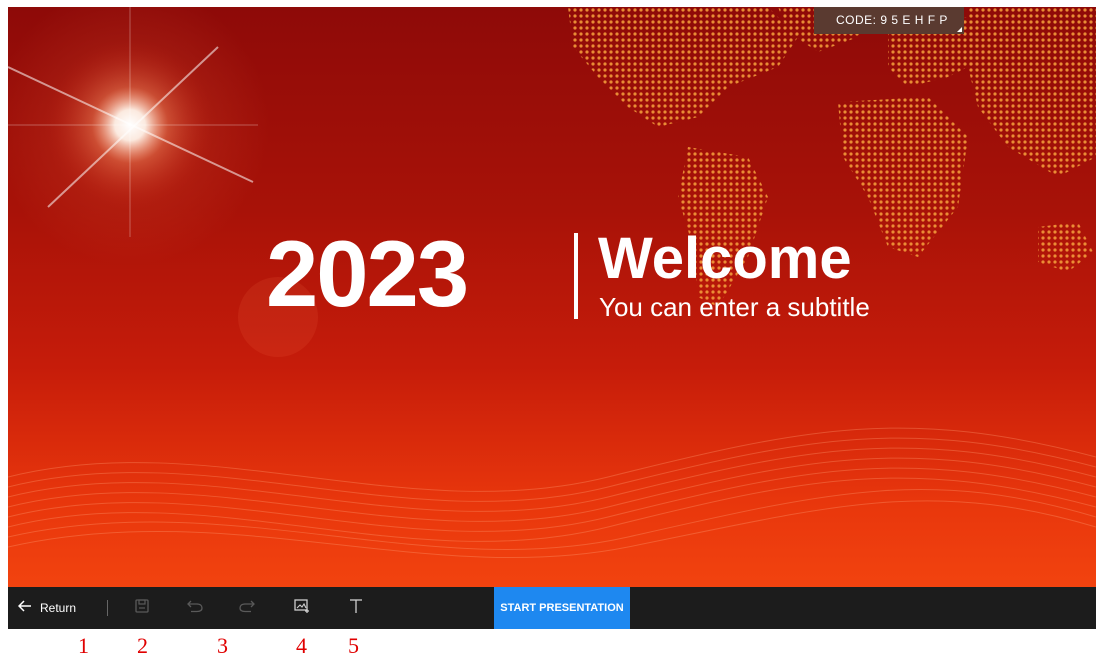  Describe the element at coordinates (892, 20) in the screenshot. I see `room-code-text: CODE: 9 5 E H F P` at that location.